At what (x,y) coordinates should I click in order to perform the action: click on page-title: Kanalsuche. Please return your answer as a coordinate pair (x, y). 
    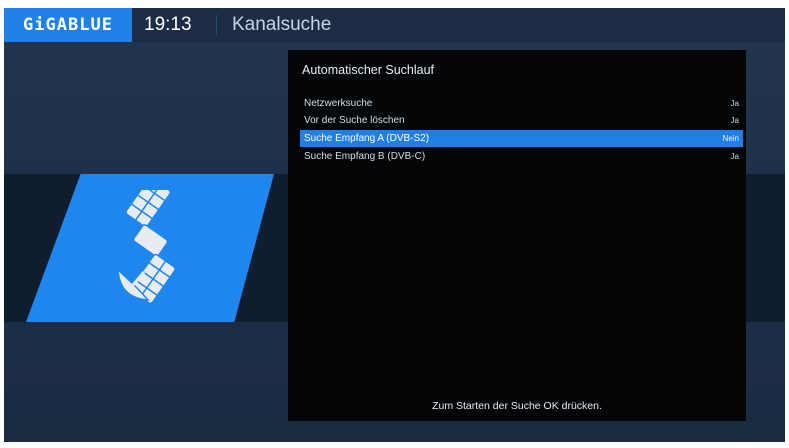
    Looking at the image, I should click on (282, 24).